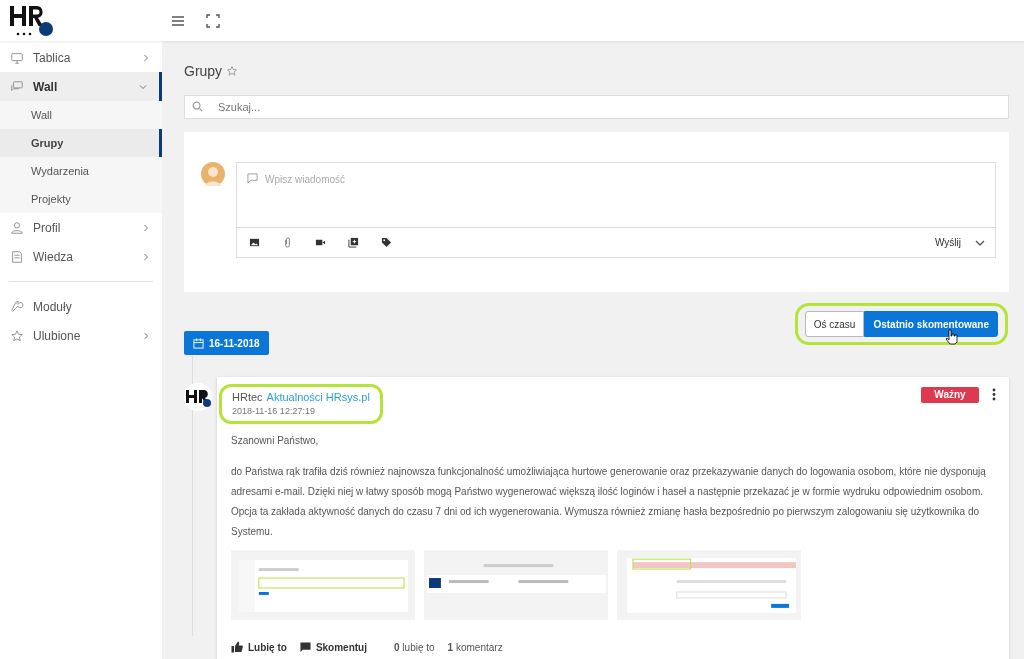 The height and width of the screenshot is (659, 1024). Describe the element at coordinates (275, 440) in the screenshot. I see `post-greeting: Szanowni Państwo,` at that location.